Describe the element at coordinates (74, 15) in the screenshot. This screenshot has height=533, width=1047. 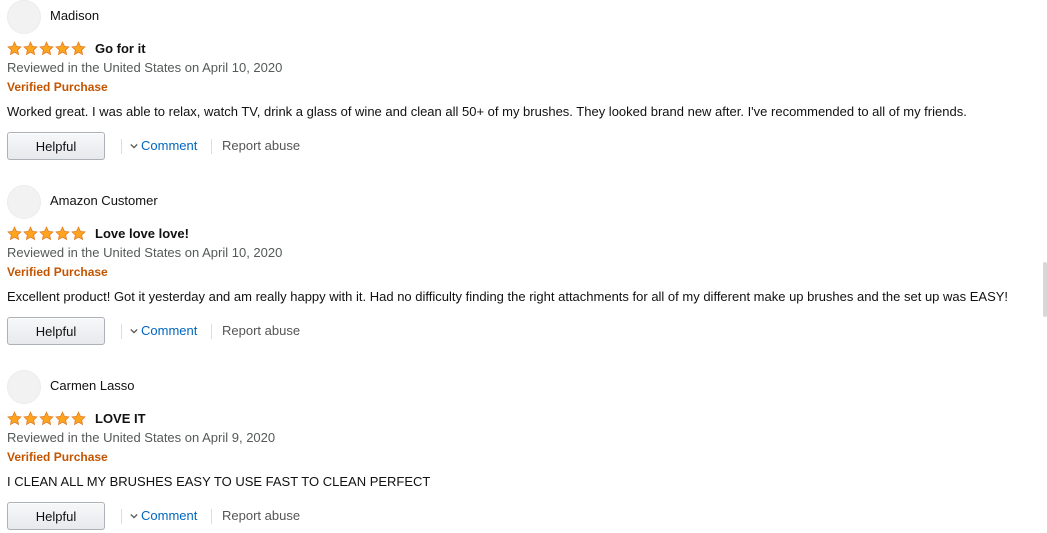
I see `reviewer-name: Madison` at that location.